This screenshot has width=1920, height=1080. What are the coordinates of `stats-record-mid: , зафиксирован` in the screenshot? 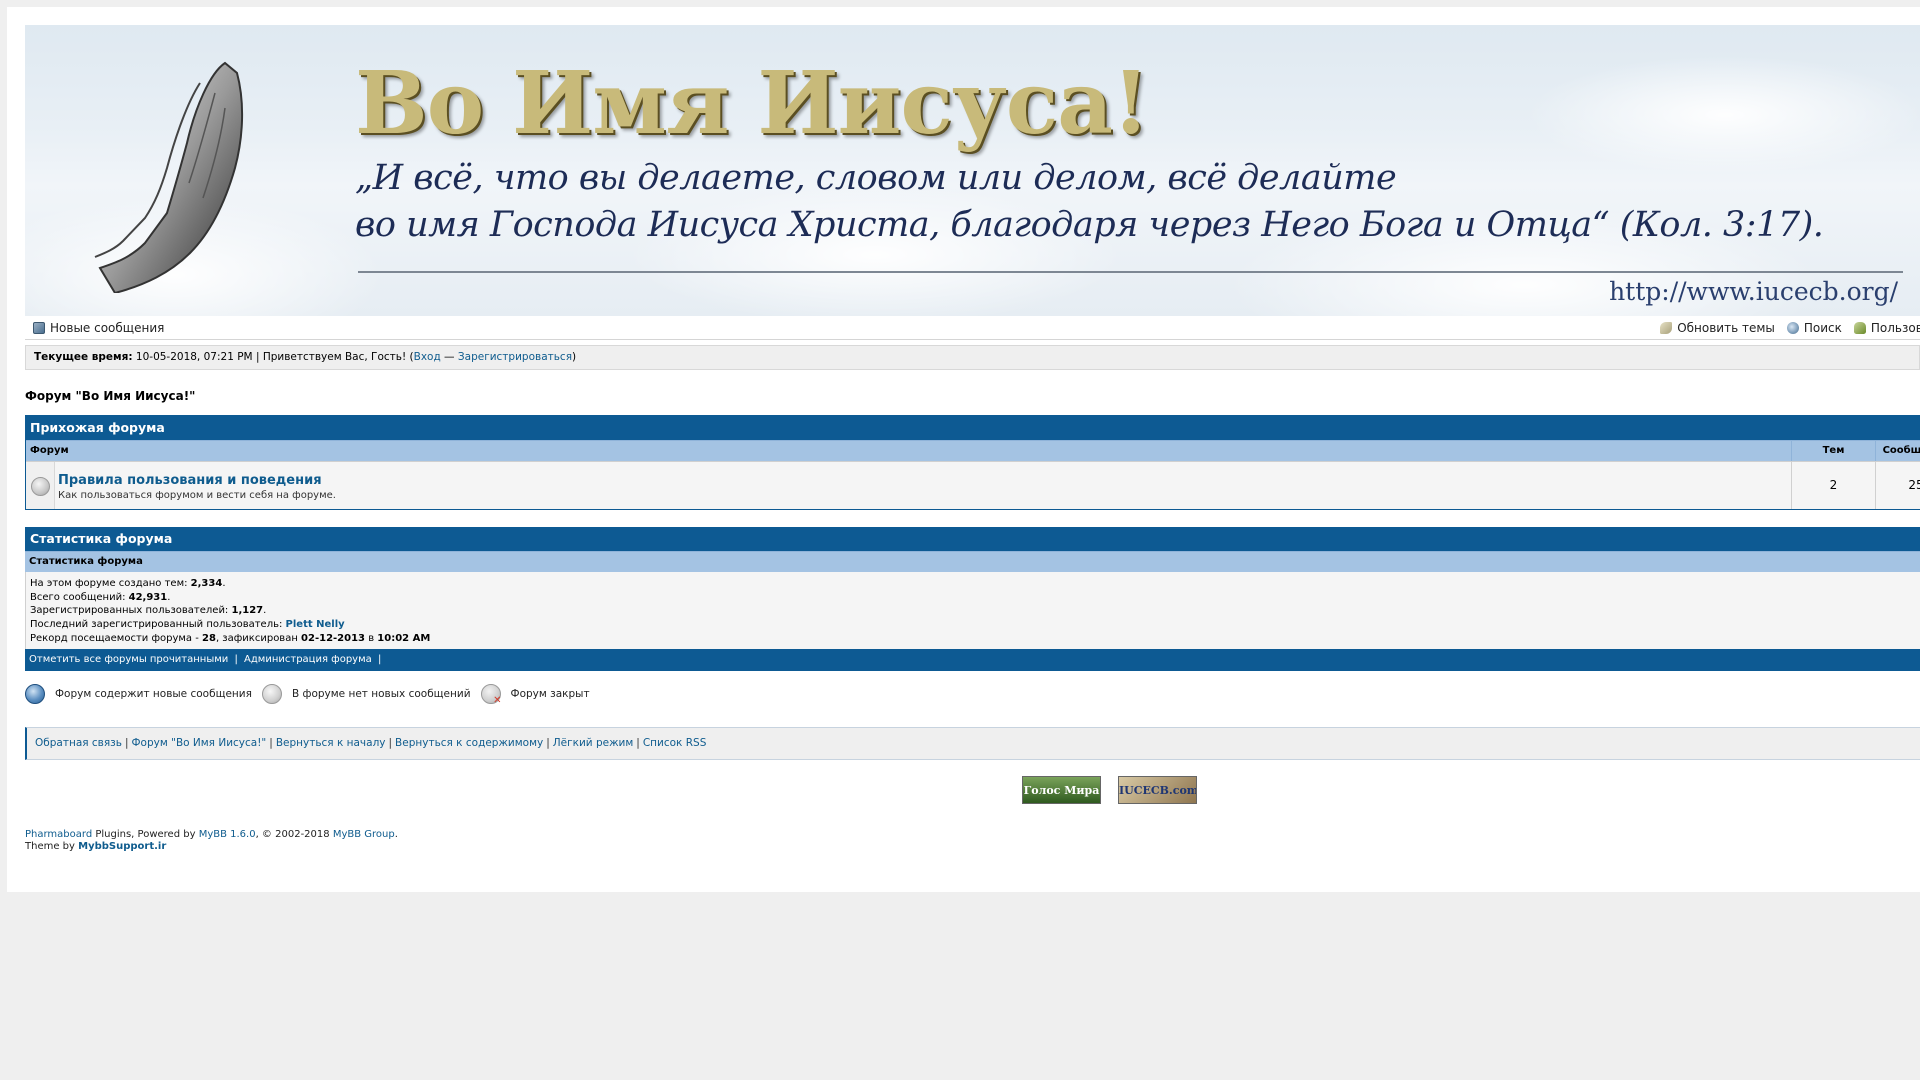 It's located at (258, 638).